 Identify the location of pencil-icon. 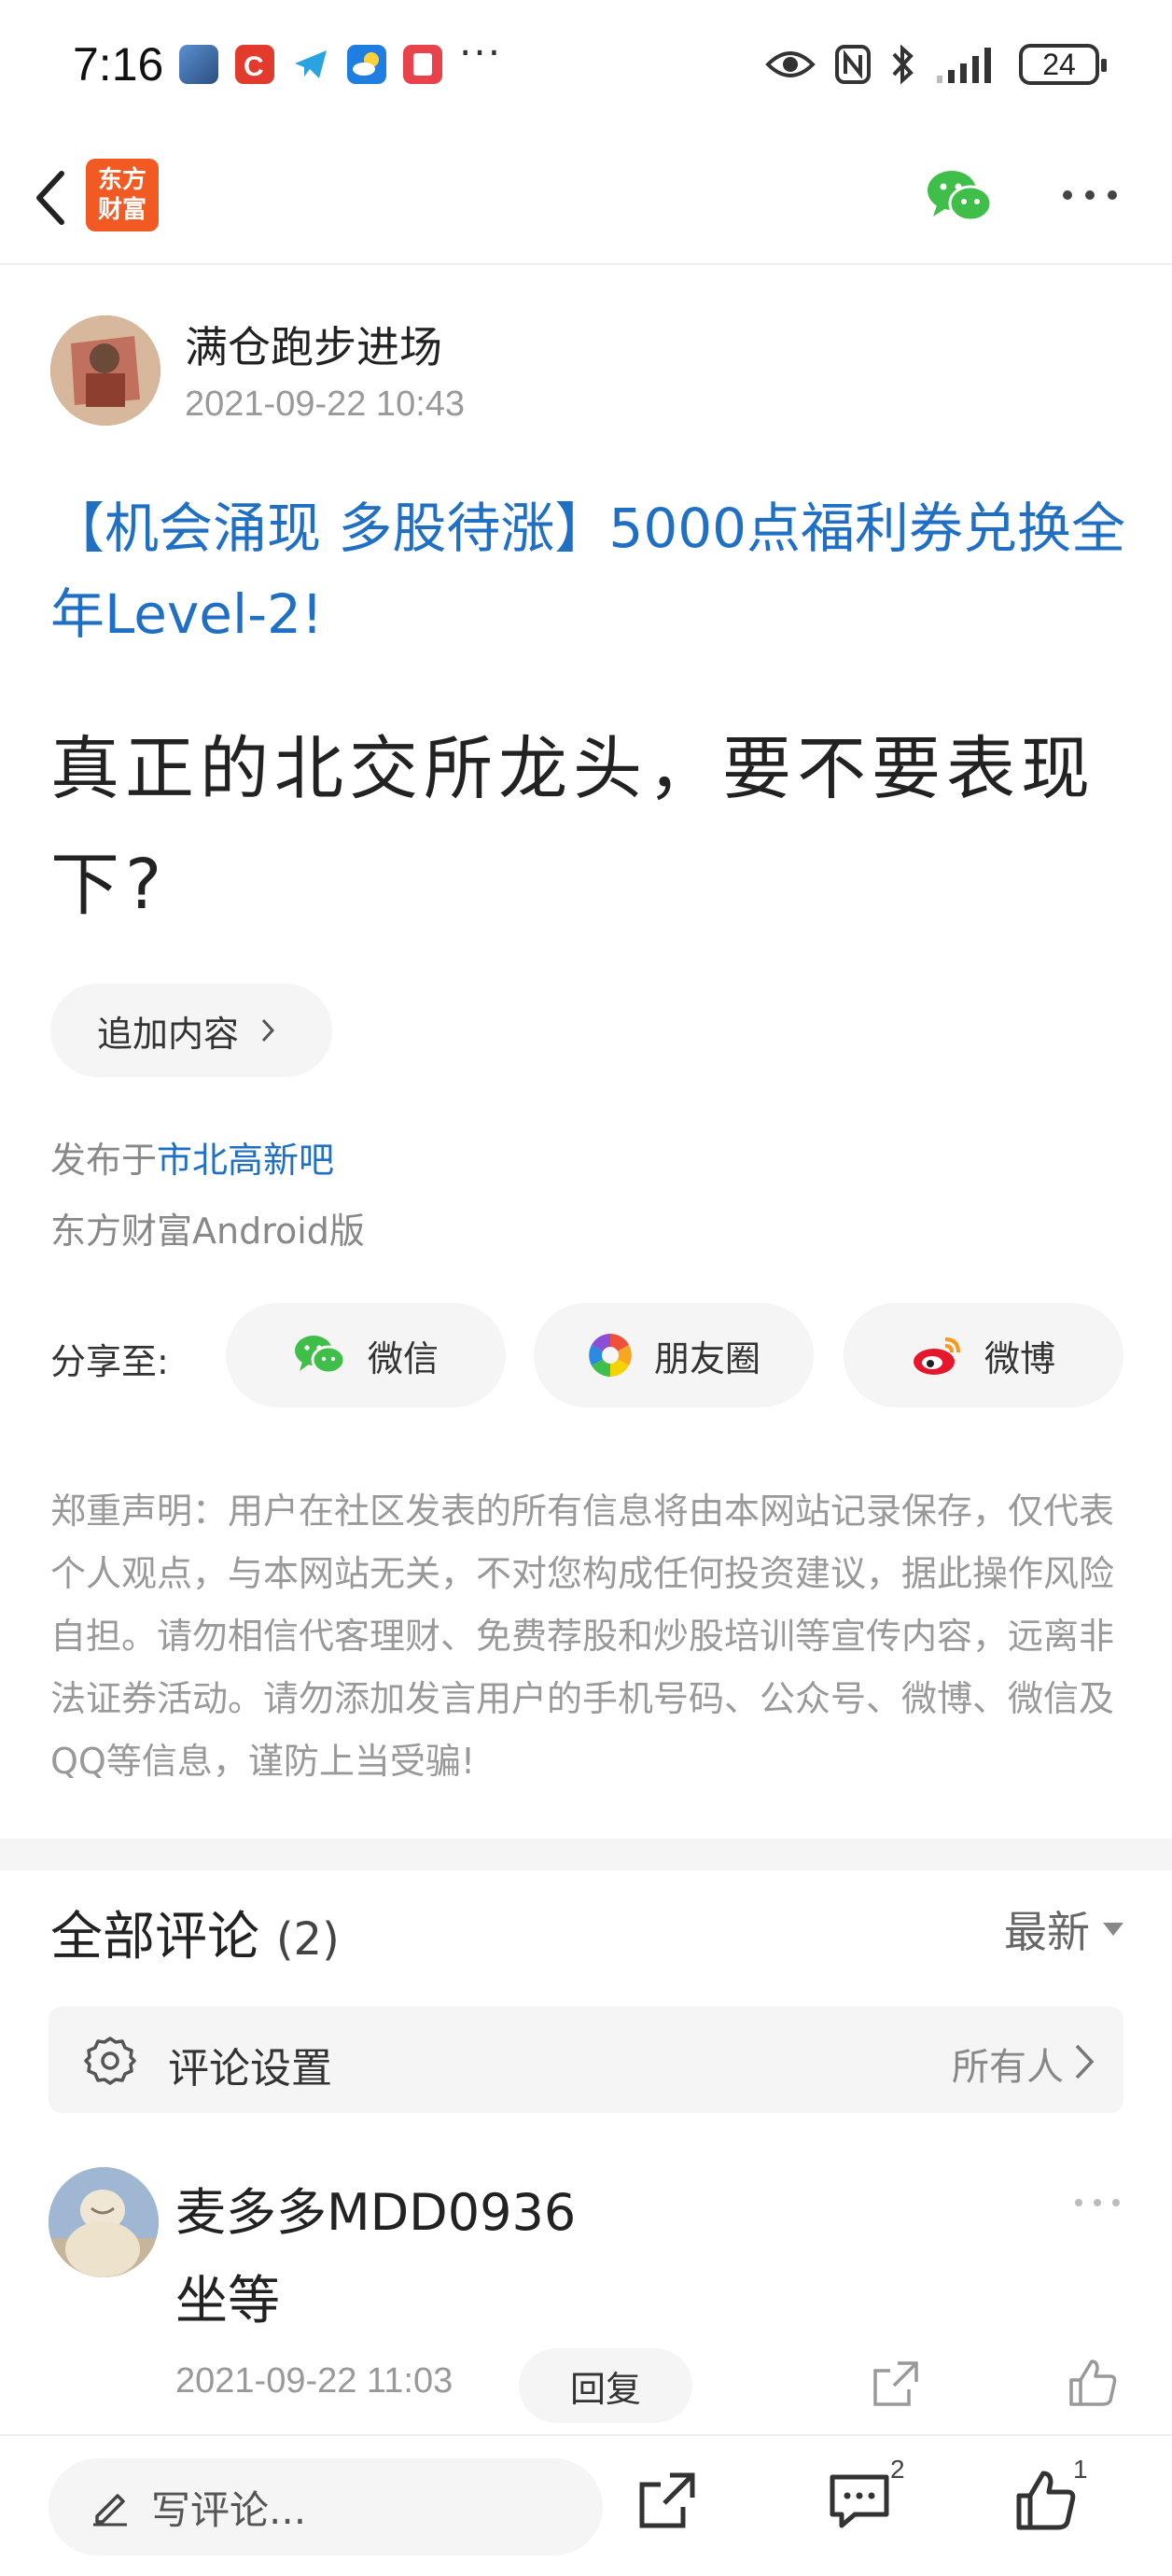
(110, 2510).